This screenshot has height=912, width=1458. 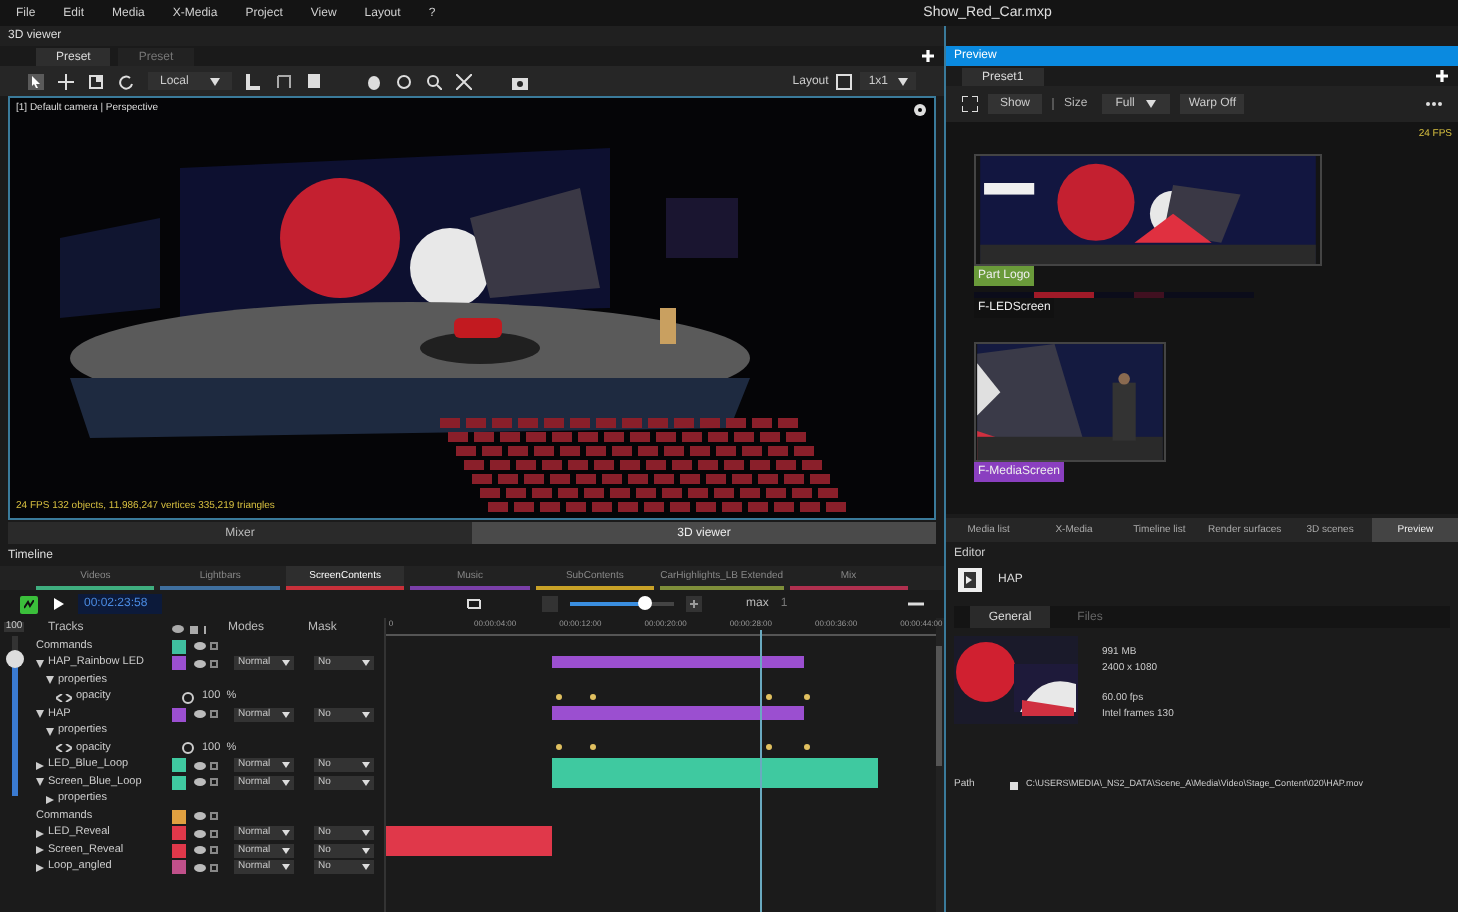 I want to click on lock-icon, so click(x=214, y=714).